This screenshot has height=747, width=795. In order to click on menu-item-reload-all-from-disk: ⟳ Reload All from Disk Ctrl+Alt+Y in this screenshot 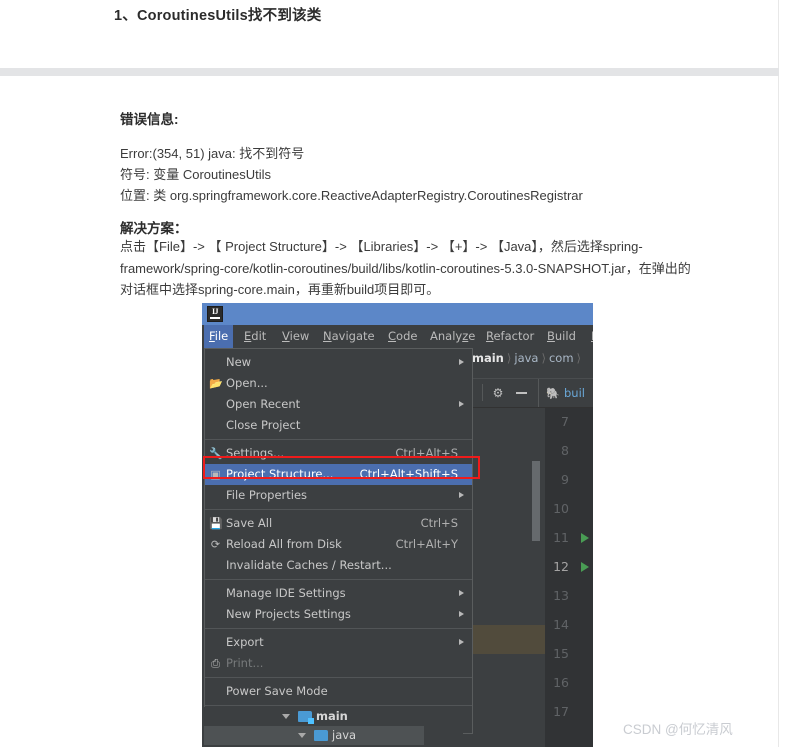, I will do `click(338, 544)`.